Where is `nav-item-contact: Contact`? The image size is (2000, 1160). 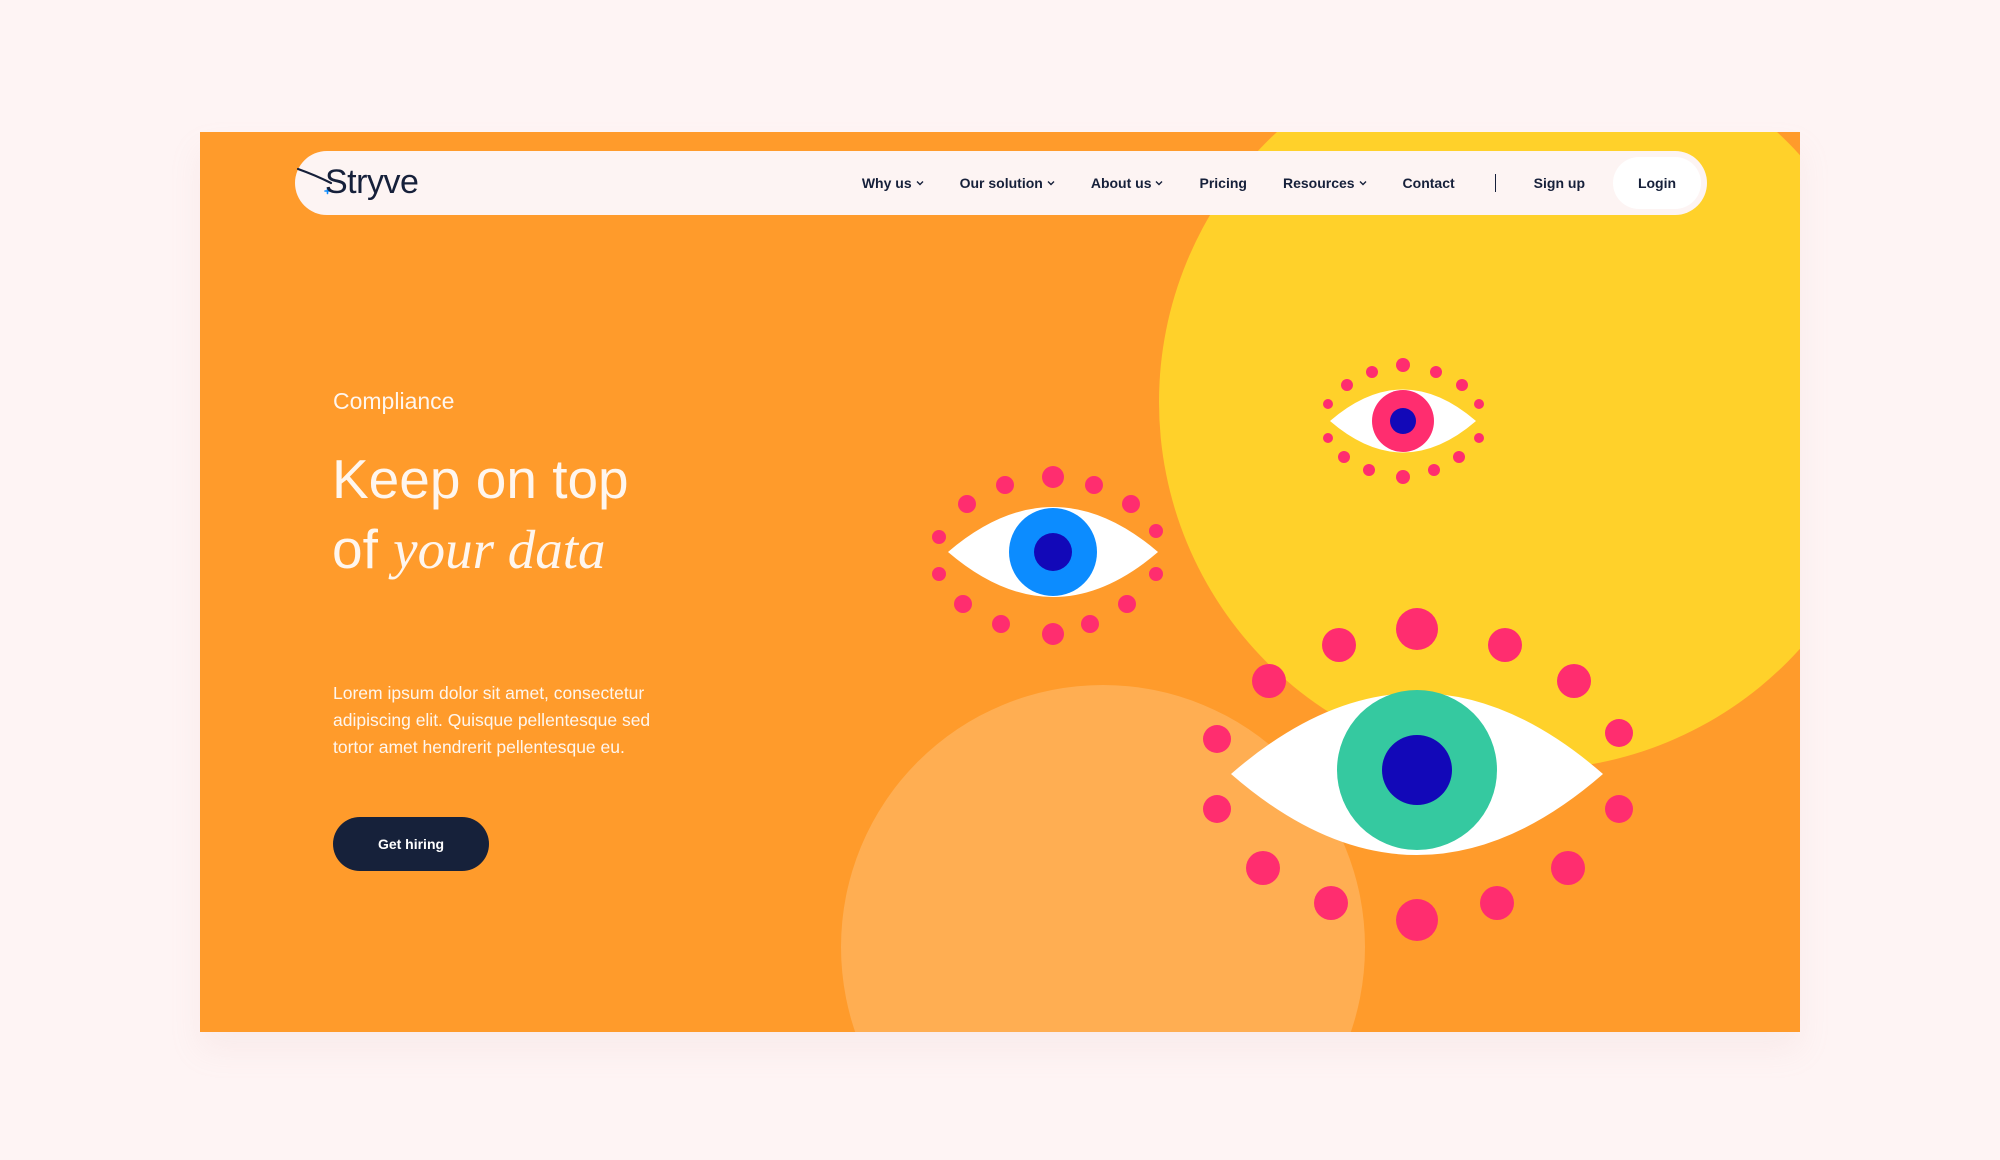 nav-item-contact: Contact is located at coordinates (1429, 183).